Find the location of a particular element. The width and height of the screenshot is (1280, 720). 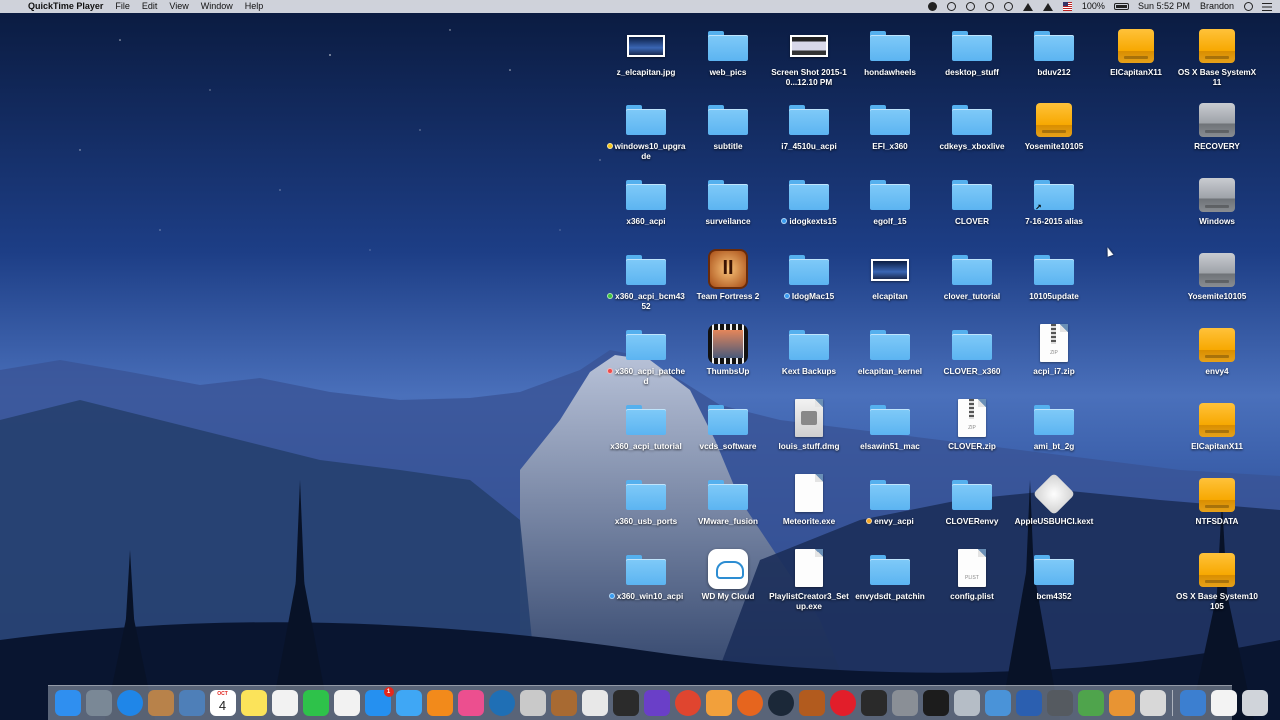

desktop-icon: OS X Base SystemX11 is located at coordinates (1217, 56).